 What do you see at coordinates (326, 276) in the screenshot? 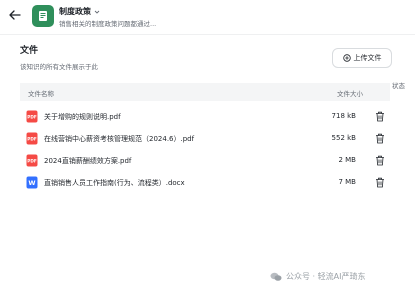
I see `watermark-text: 公众号 · 轻流AI严琦东` at bounding box center [326, 276].